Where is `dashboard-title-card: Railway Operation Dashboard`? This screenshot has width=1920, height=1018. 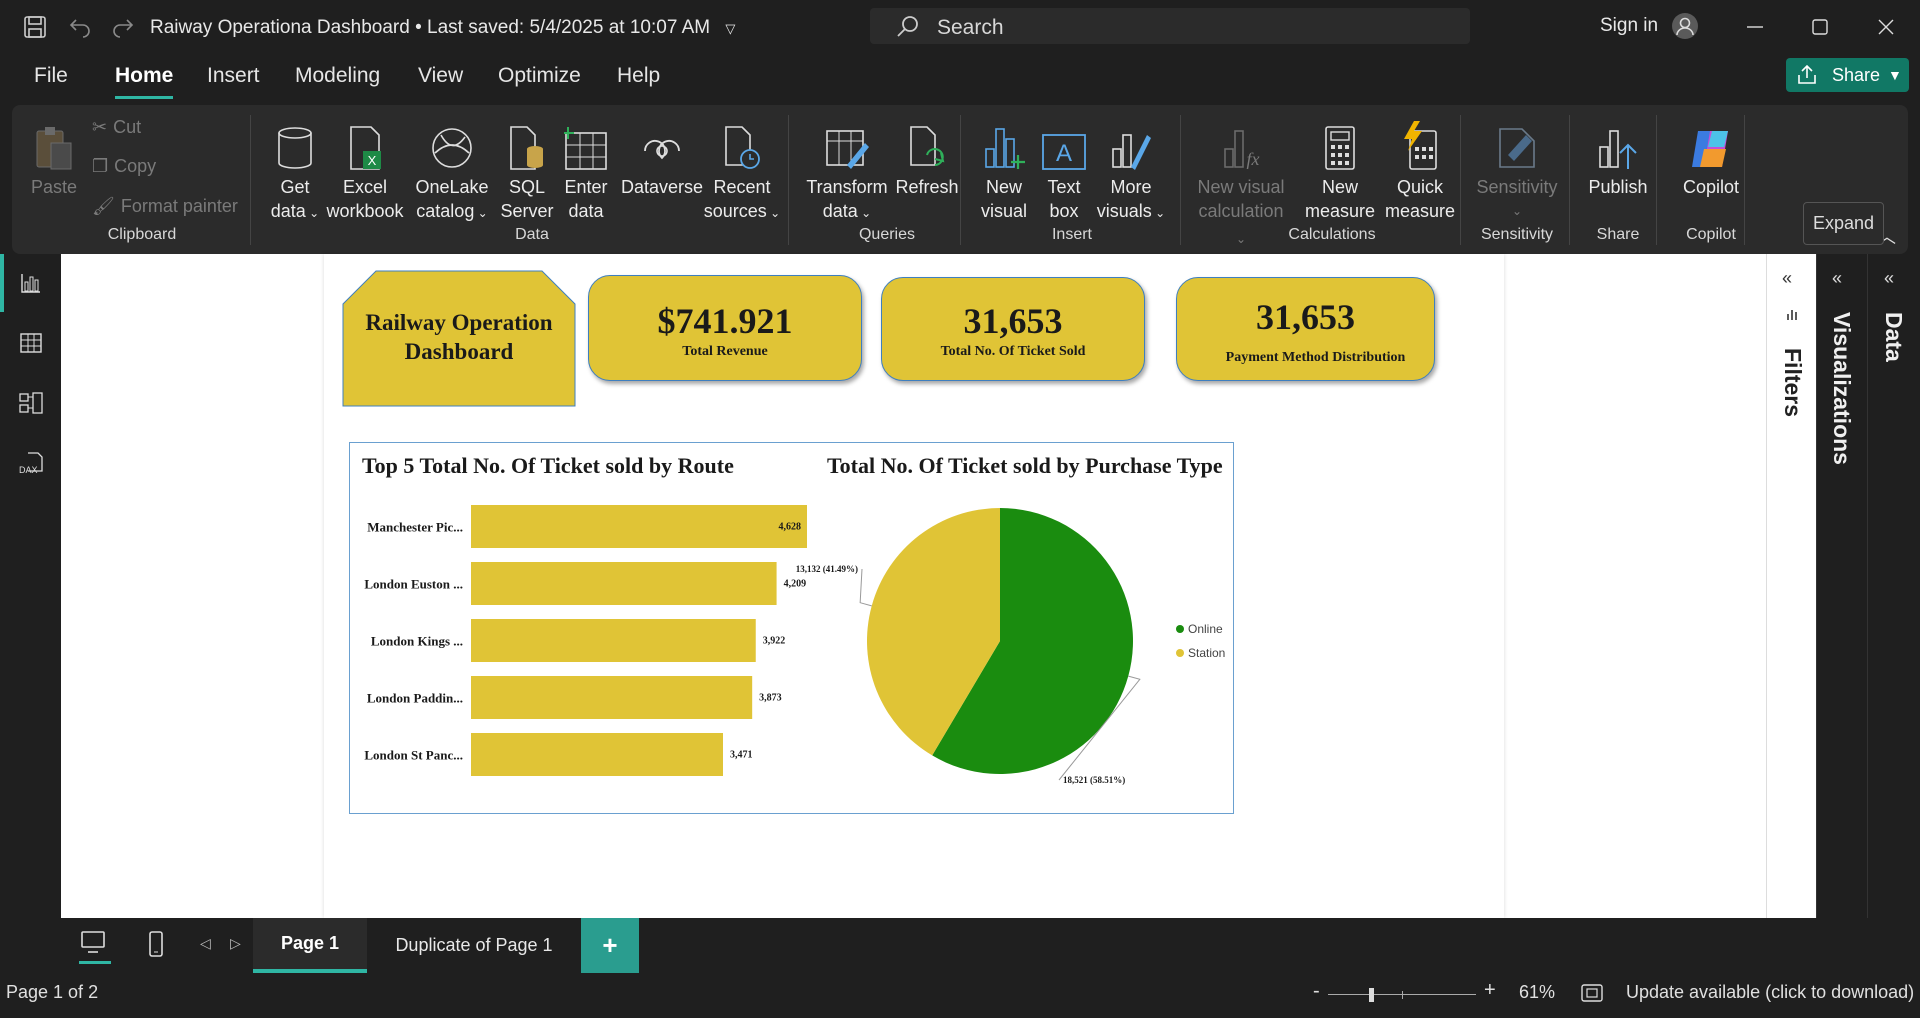 dashboard-title-card: Railway Operation Dashboard is located at coordinates (459, 338).